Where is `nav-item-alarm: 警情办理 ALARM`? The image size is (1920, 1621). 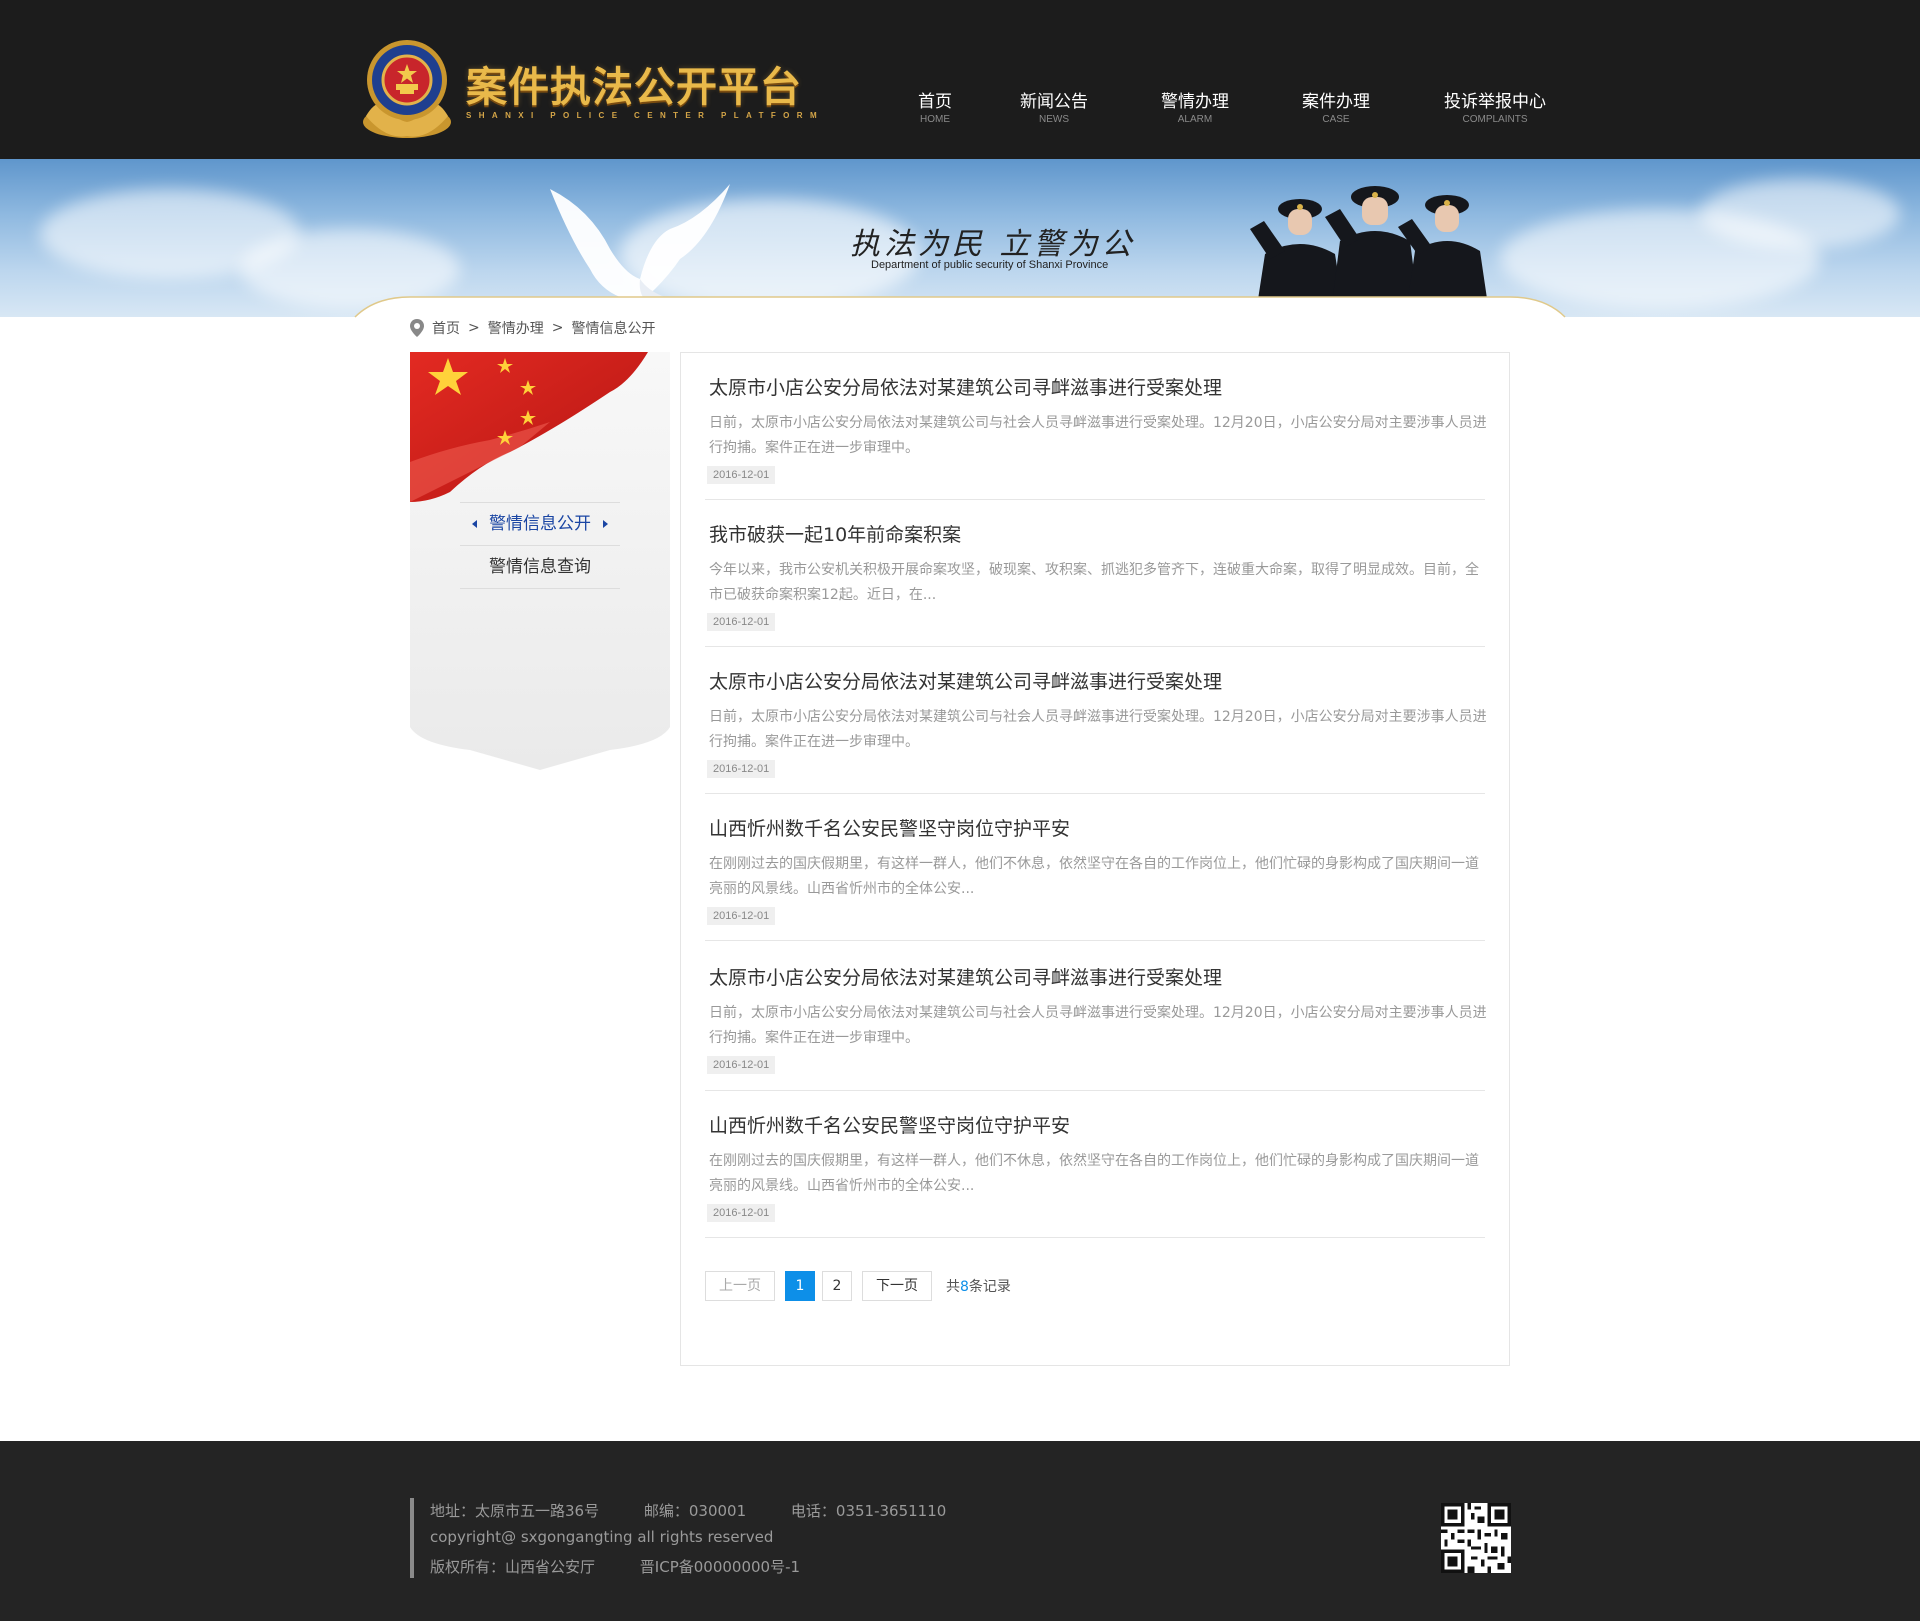
nav-item-alarm: 警情办理 ALARM is located at coordinates (1195, 109).